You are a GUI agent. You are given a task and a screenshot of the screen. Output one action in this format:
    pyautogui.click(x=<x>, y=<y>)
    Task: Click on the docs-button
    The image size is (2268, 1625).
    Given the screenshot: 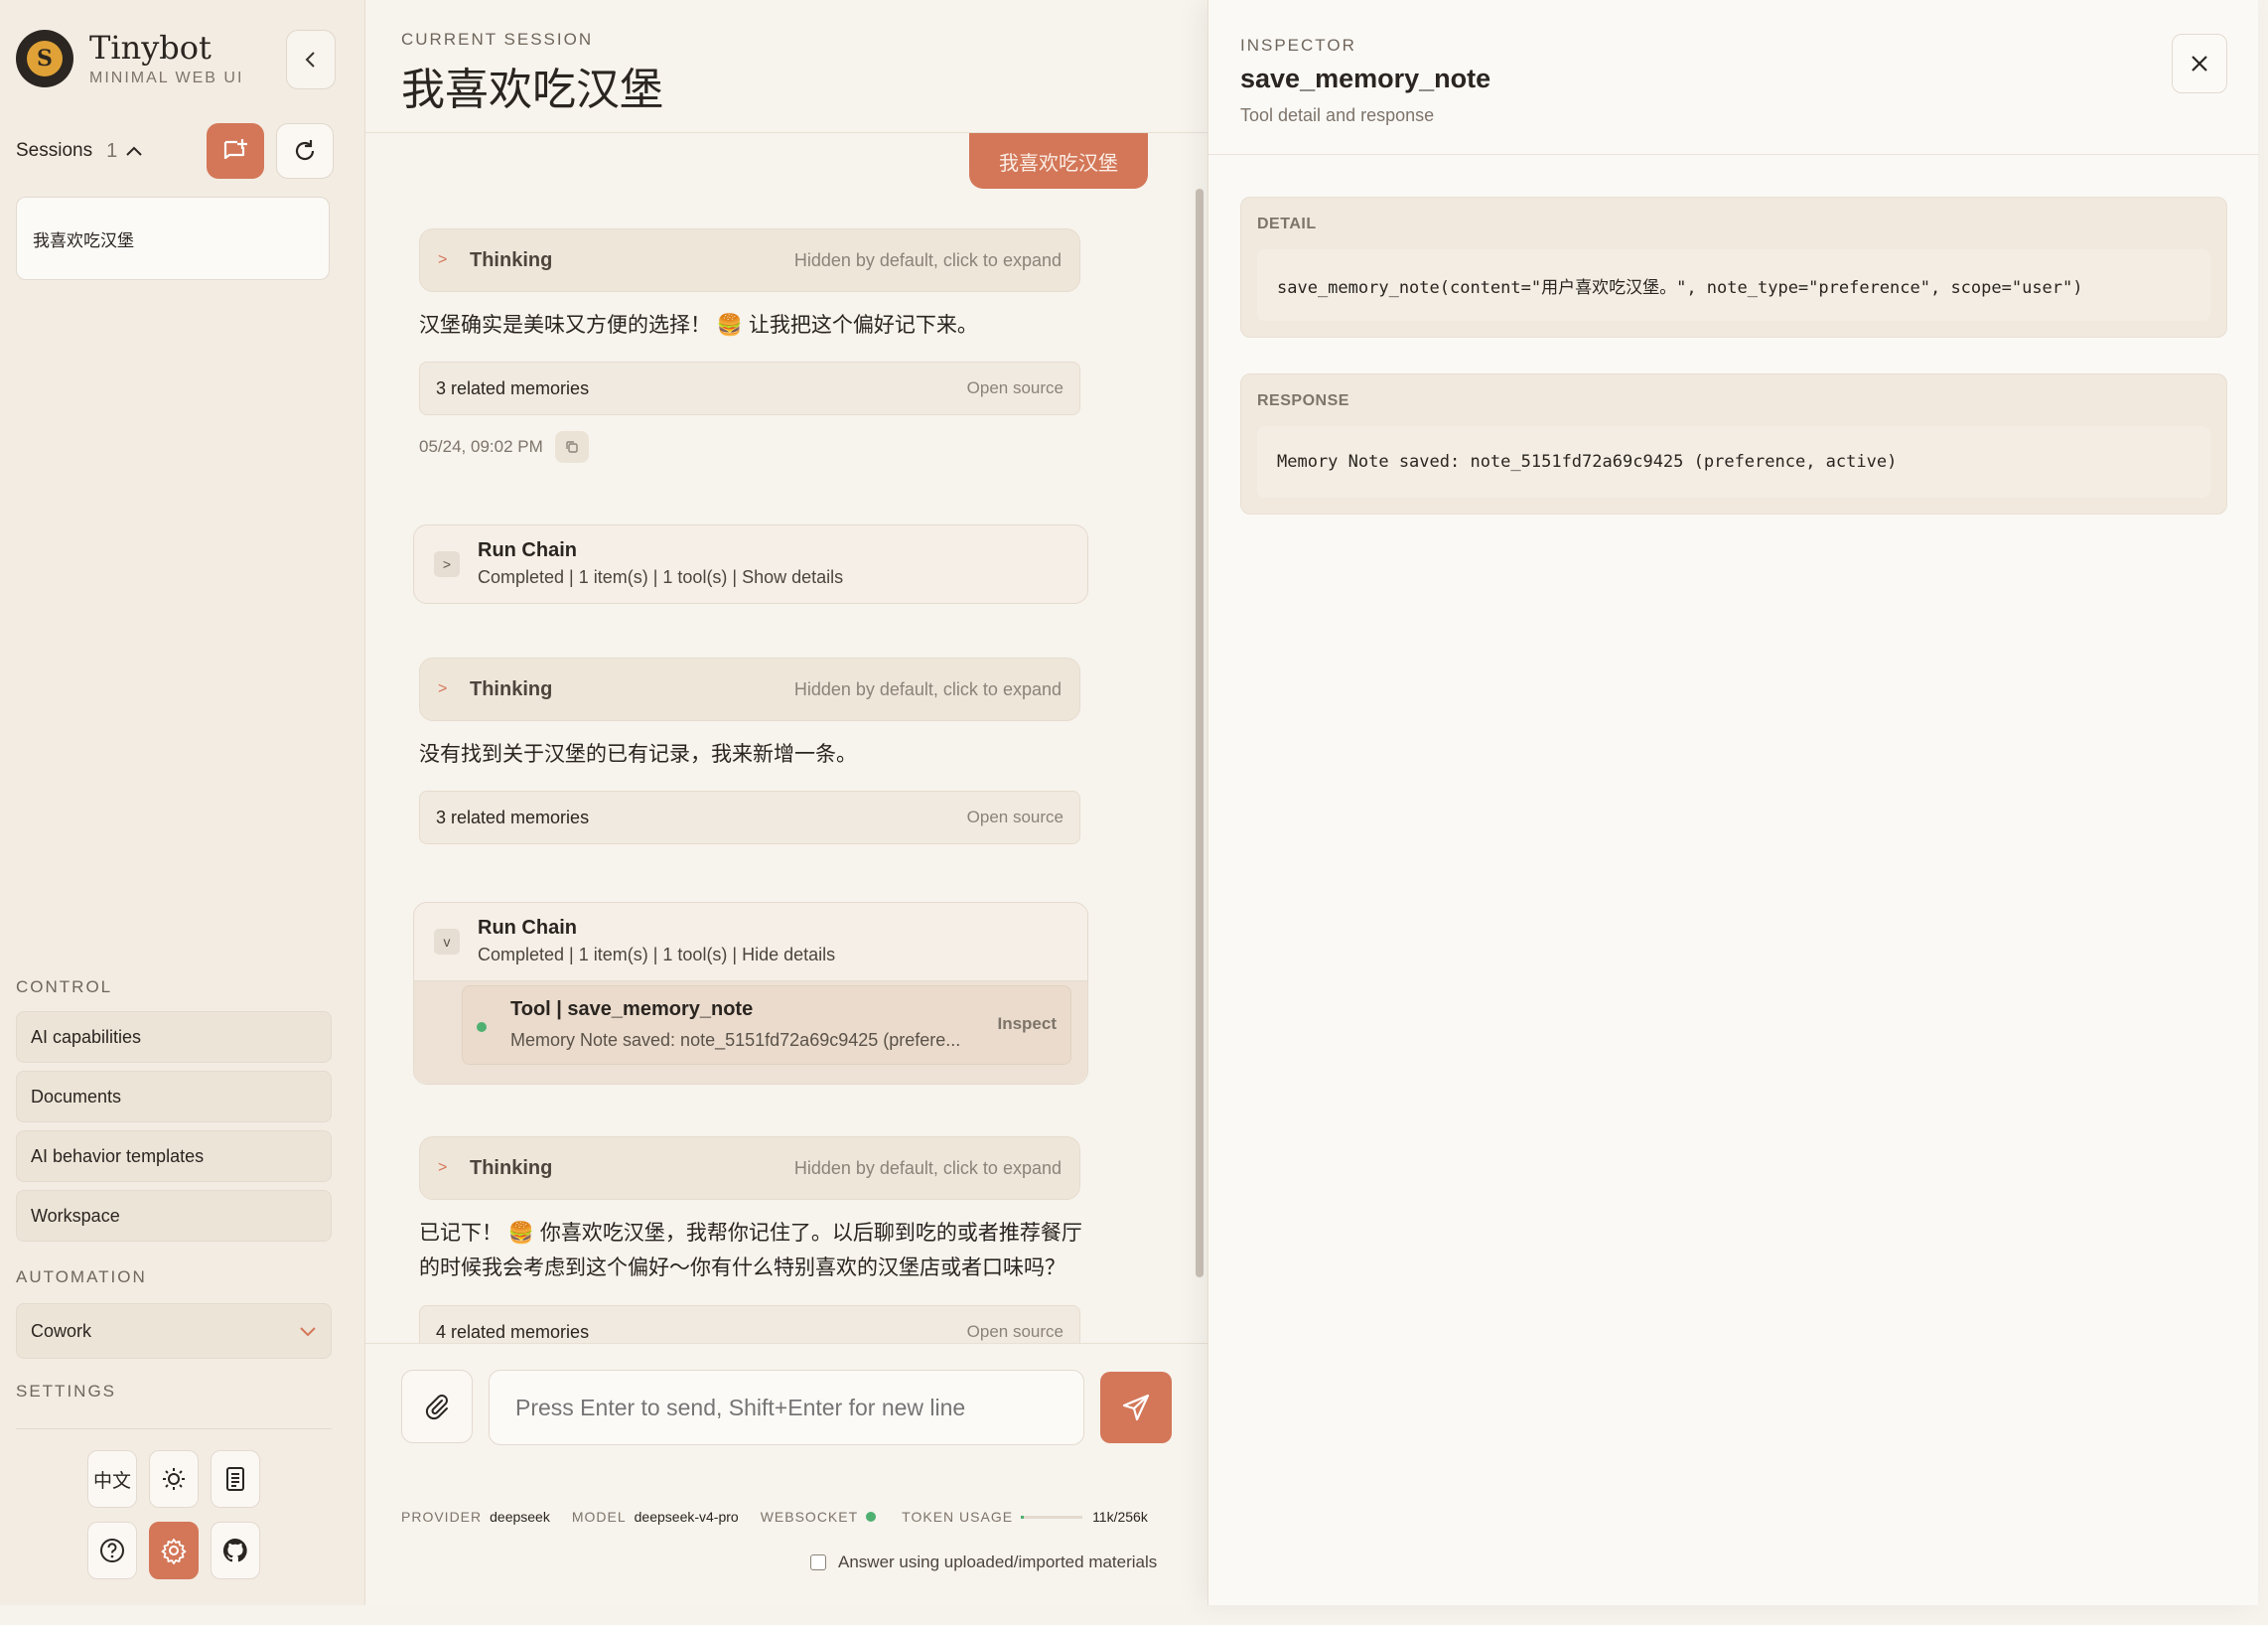 What is the action you would take?
    pyautogui.click(x=235, y=1479)
    